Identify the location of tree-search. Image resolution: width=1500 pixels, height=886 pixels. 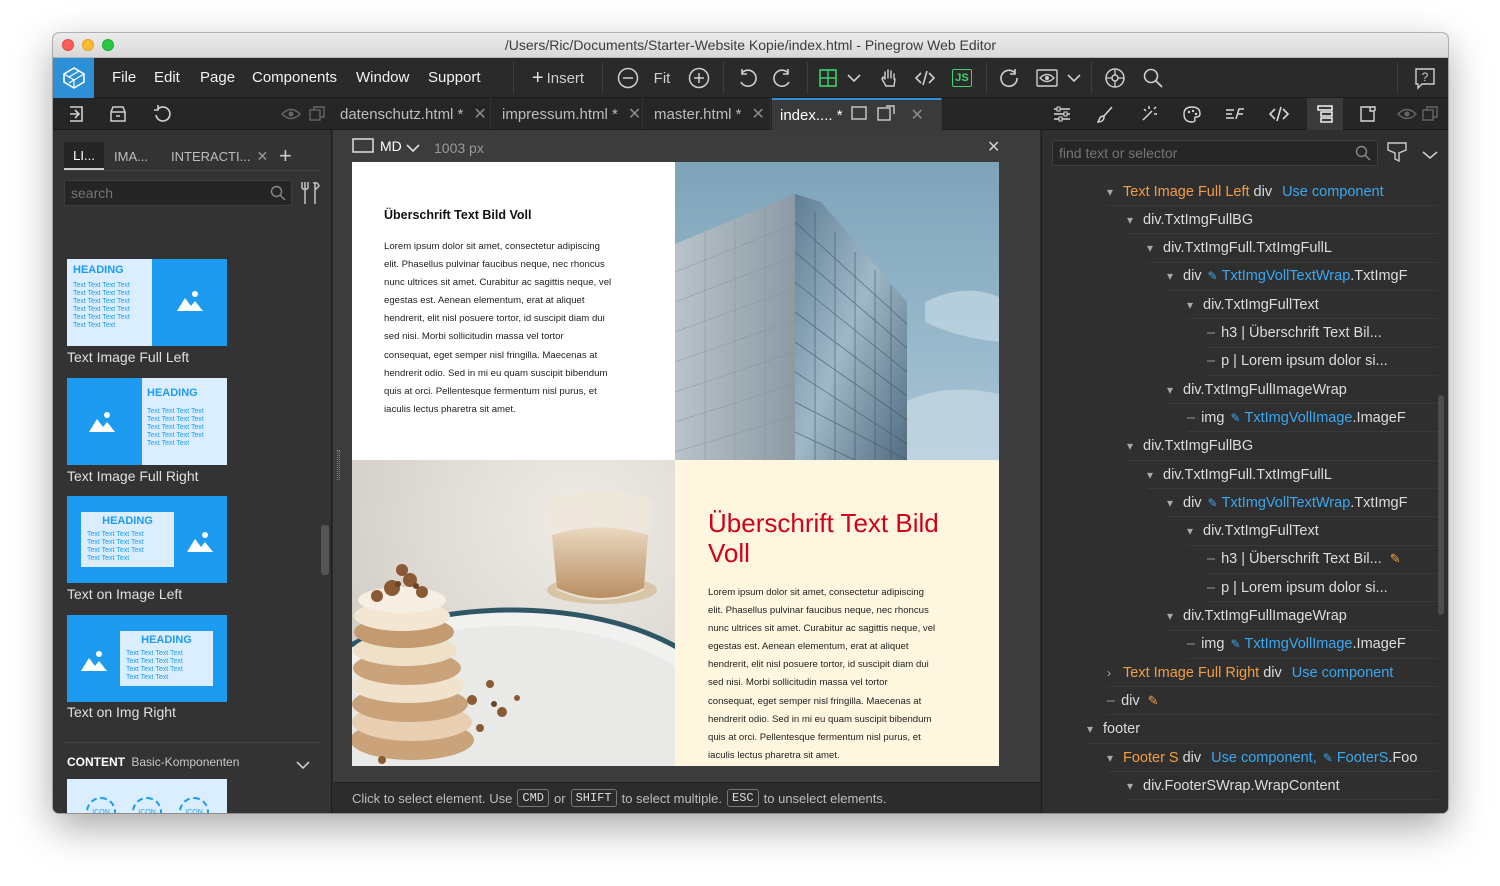
(1215, 153).